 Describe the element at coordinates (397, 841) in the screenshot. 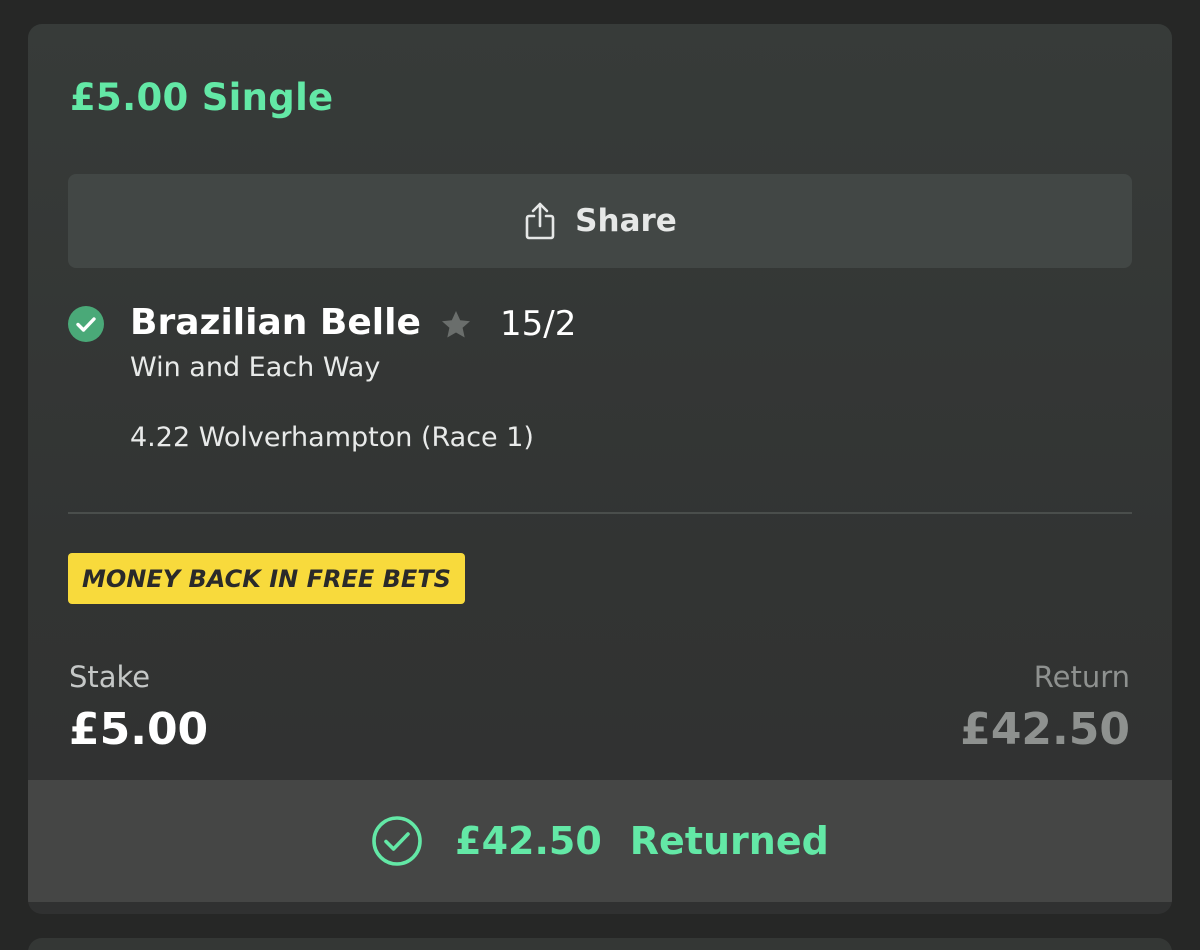

I see `check-circle-outline-icon` at that location.